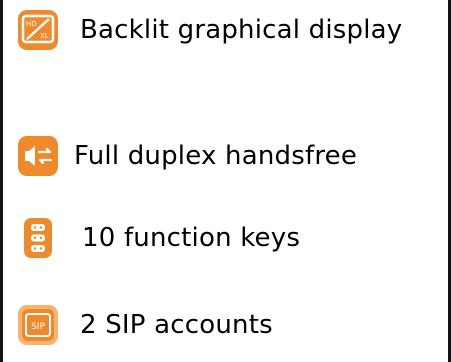  I want to click on full-duplex-handsfree-icon, so click(38, 156).